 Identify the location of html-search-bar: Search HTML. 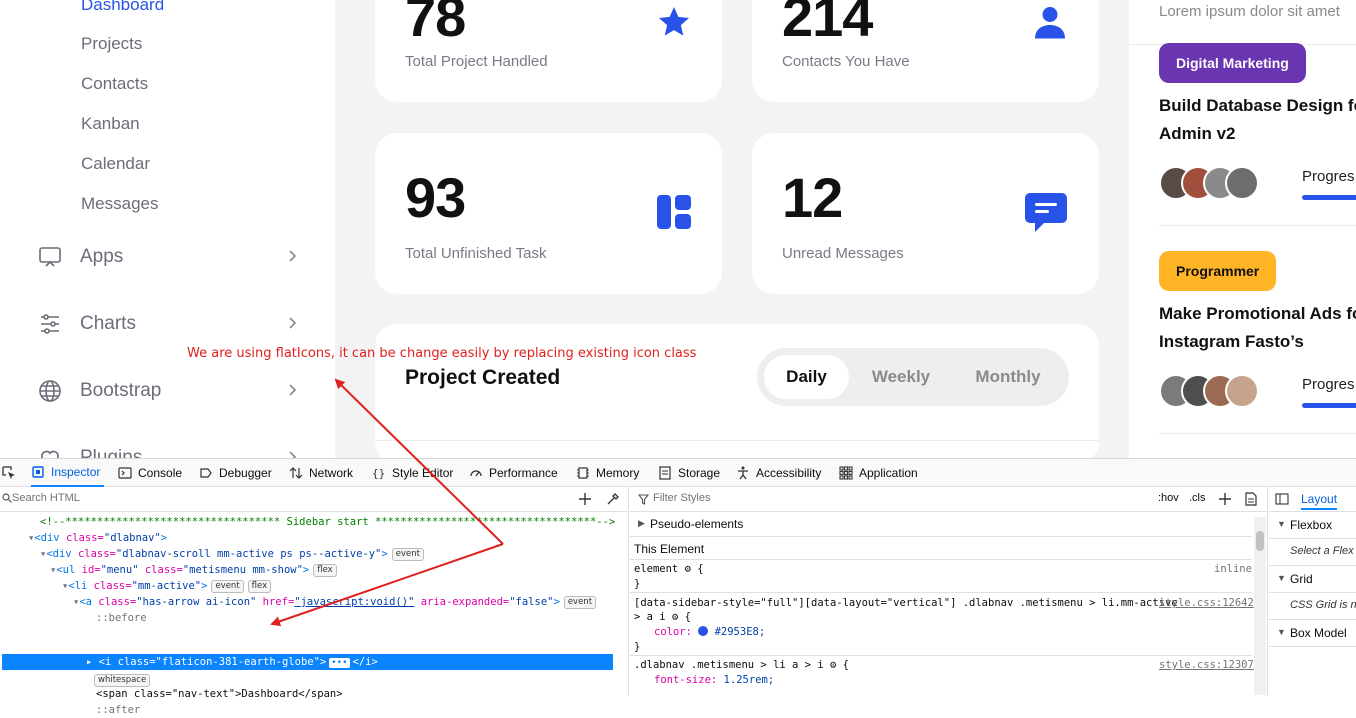
(314, 499).